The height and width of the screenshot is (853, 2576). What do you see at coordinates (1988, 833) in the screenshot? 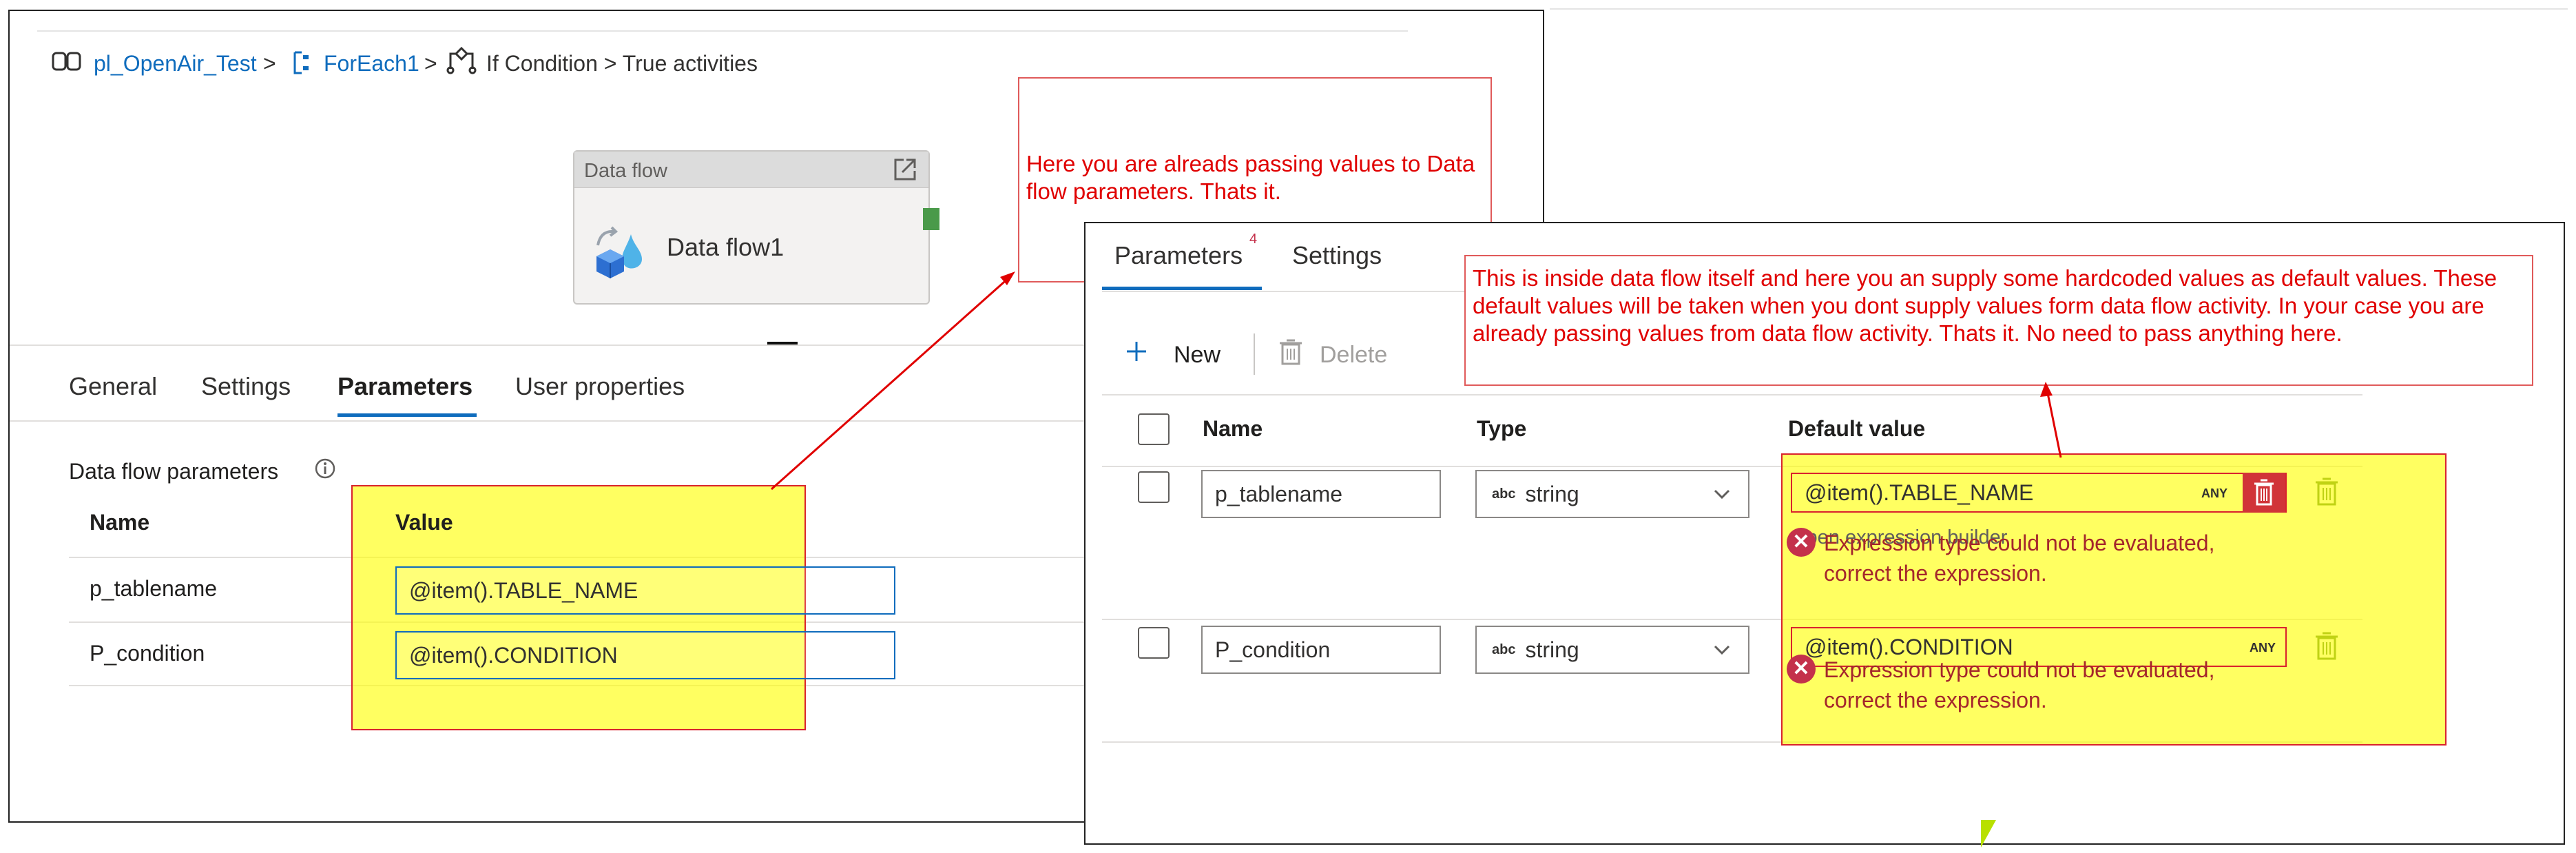
I see `mouse-cursor` at bounding box center [1988, 833].